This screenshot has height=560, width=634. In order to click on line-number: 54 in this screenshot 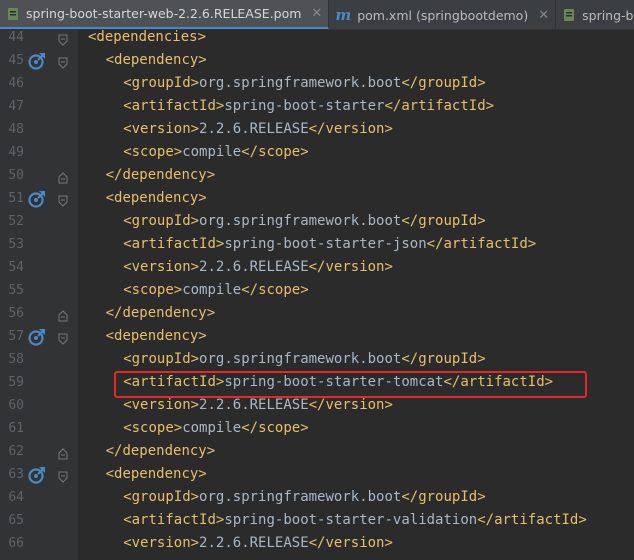, I will do `click(16, 267)`.